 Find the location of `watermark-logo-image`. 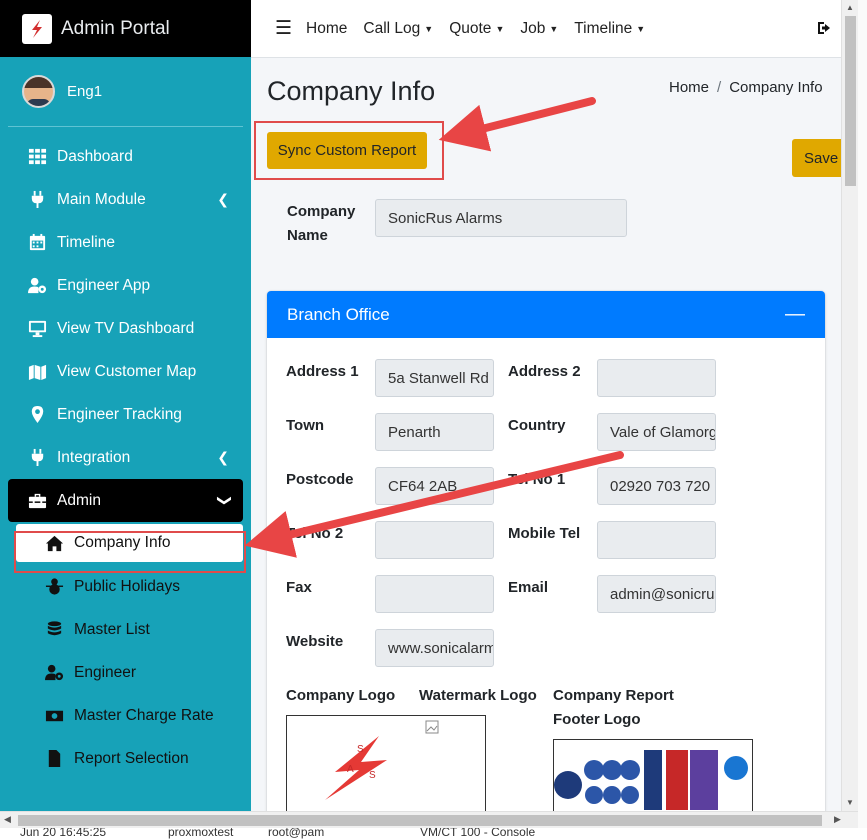

watermark-logo-image is located at coordinates (452, 763).